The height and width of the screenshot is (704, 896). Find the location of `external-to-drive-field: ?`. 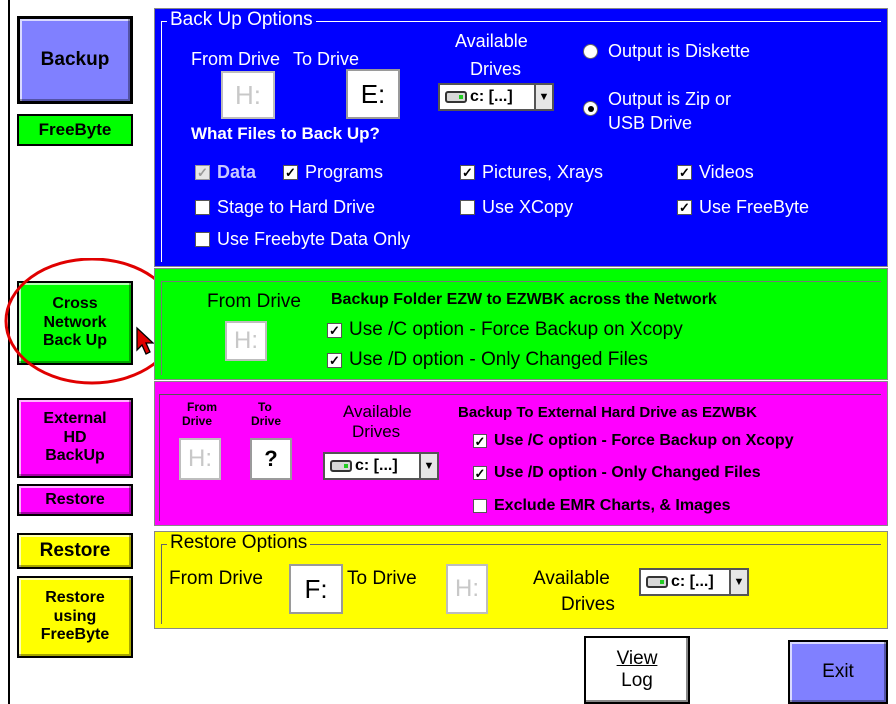

external-to-drive-field: ? is located at coordinates (271, 459).